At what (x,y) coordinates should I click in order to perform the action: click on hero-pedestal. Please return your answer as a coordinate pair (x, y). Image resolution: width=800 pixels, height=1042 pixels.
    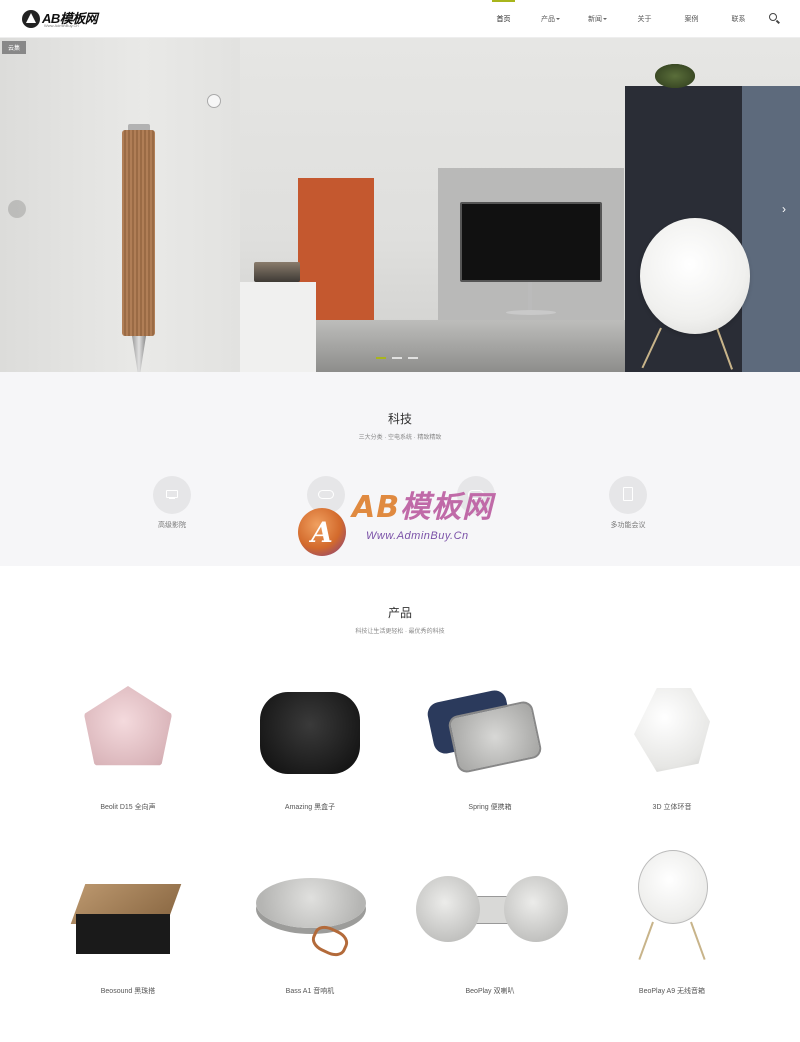
    Looking at the image, I should click on (278, 327).